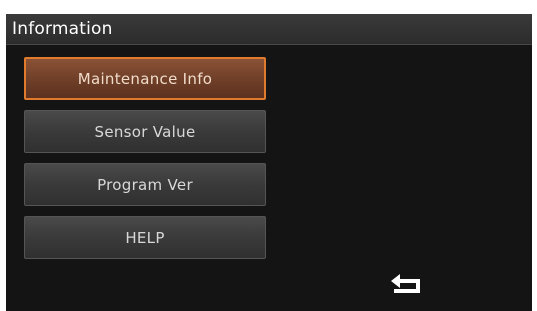 The image size is (537, 311). I want to click on title-bar: Information, so click(269, 29).